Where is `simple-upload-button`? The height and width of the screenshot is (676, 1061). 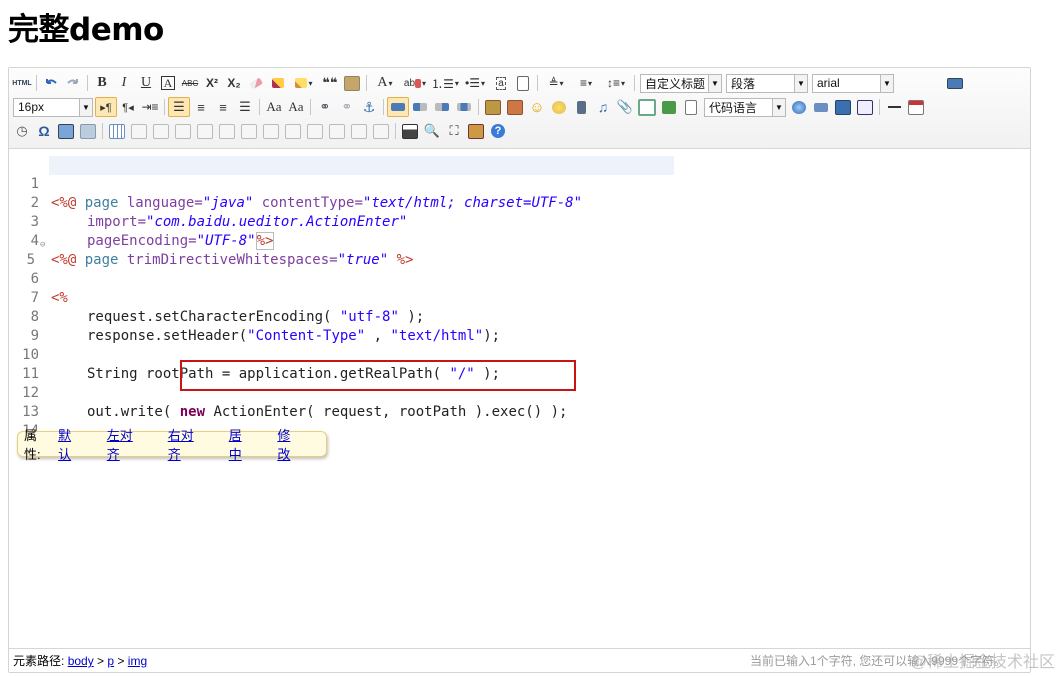 simple-upload-button is located at coordinates (493, 107).